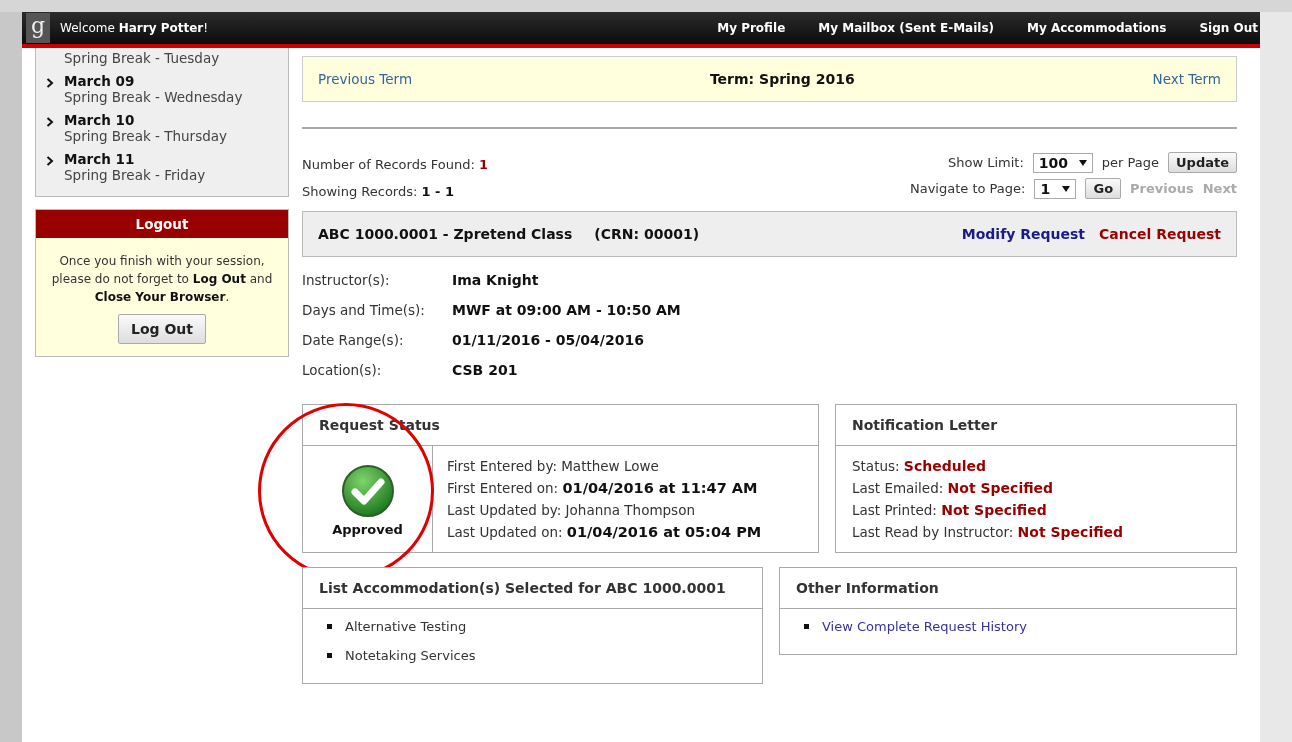  Describe the element at coordinates (1228, 28) in the screenshot. I see `nav-link: Sign Out` at that location.